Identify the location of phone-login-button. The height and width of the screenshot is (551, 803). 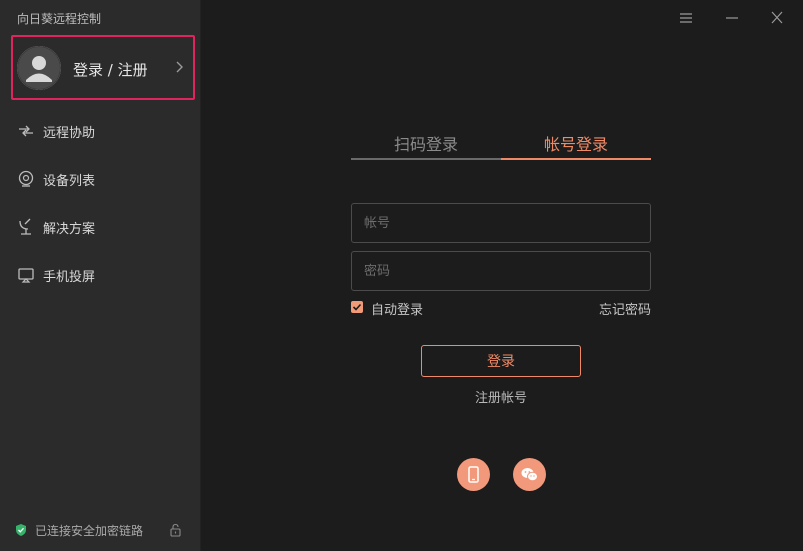
(473, 474).